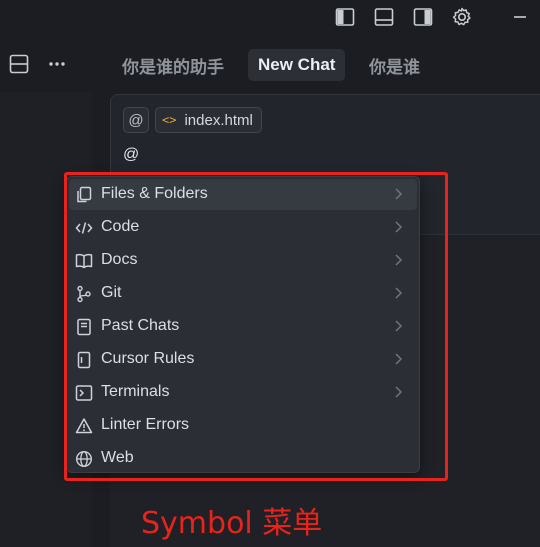  Describe the element at coordinates (218, 120) in the screenshot. I see `context-file-name: index.html` at that location.